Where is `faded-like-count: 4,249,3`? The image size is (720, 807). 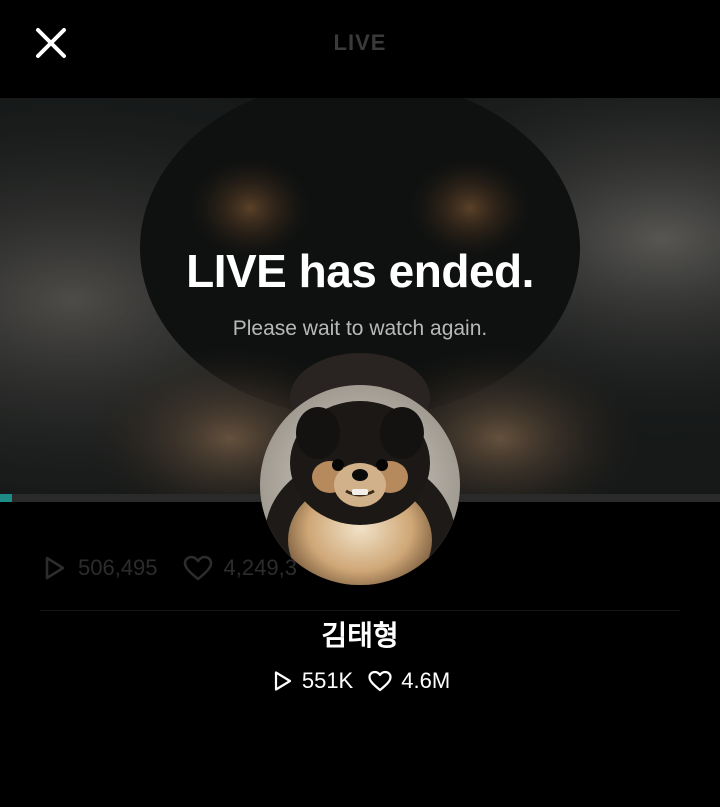 faded-like-count: 4,249,3 is located at coordinates (260, 567).